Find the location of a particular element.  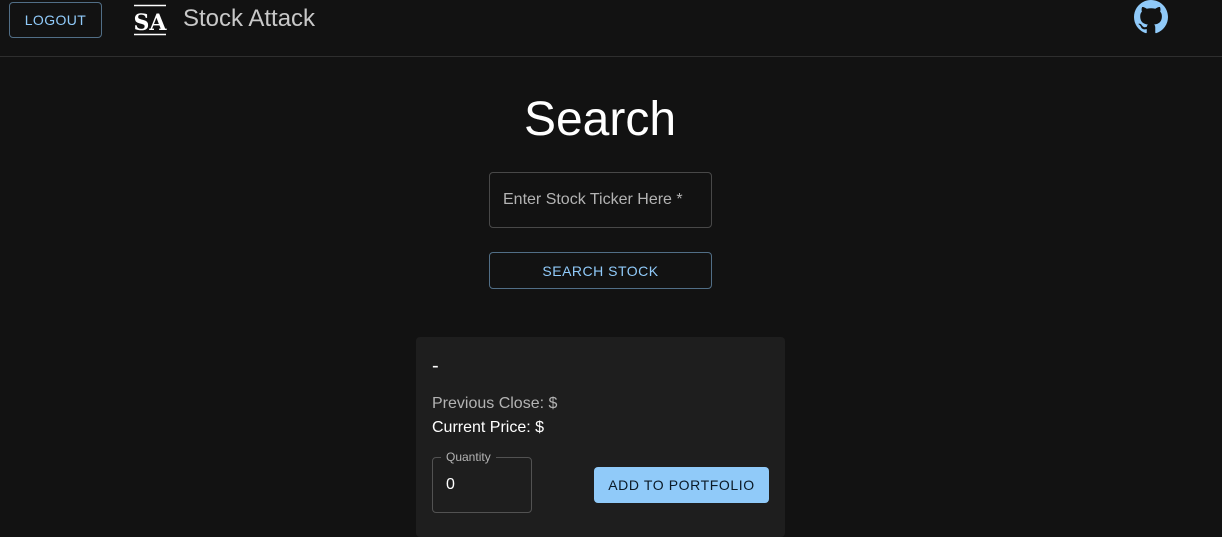

ticker-search-field is located at coordinates (600, 200).